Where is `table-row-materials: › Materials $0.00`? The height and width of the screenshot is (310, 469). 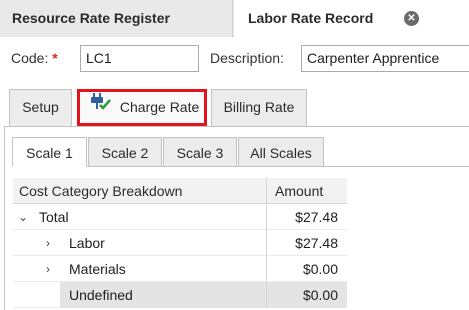
table-row-materials: › Materials $0.00 is located at coordinates (180, 269).